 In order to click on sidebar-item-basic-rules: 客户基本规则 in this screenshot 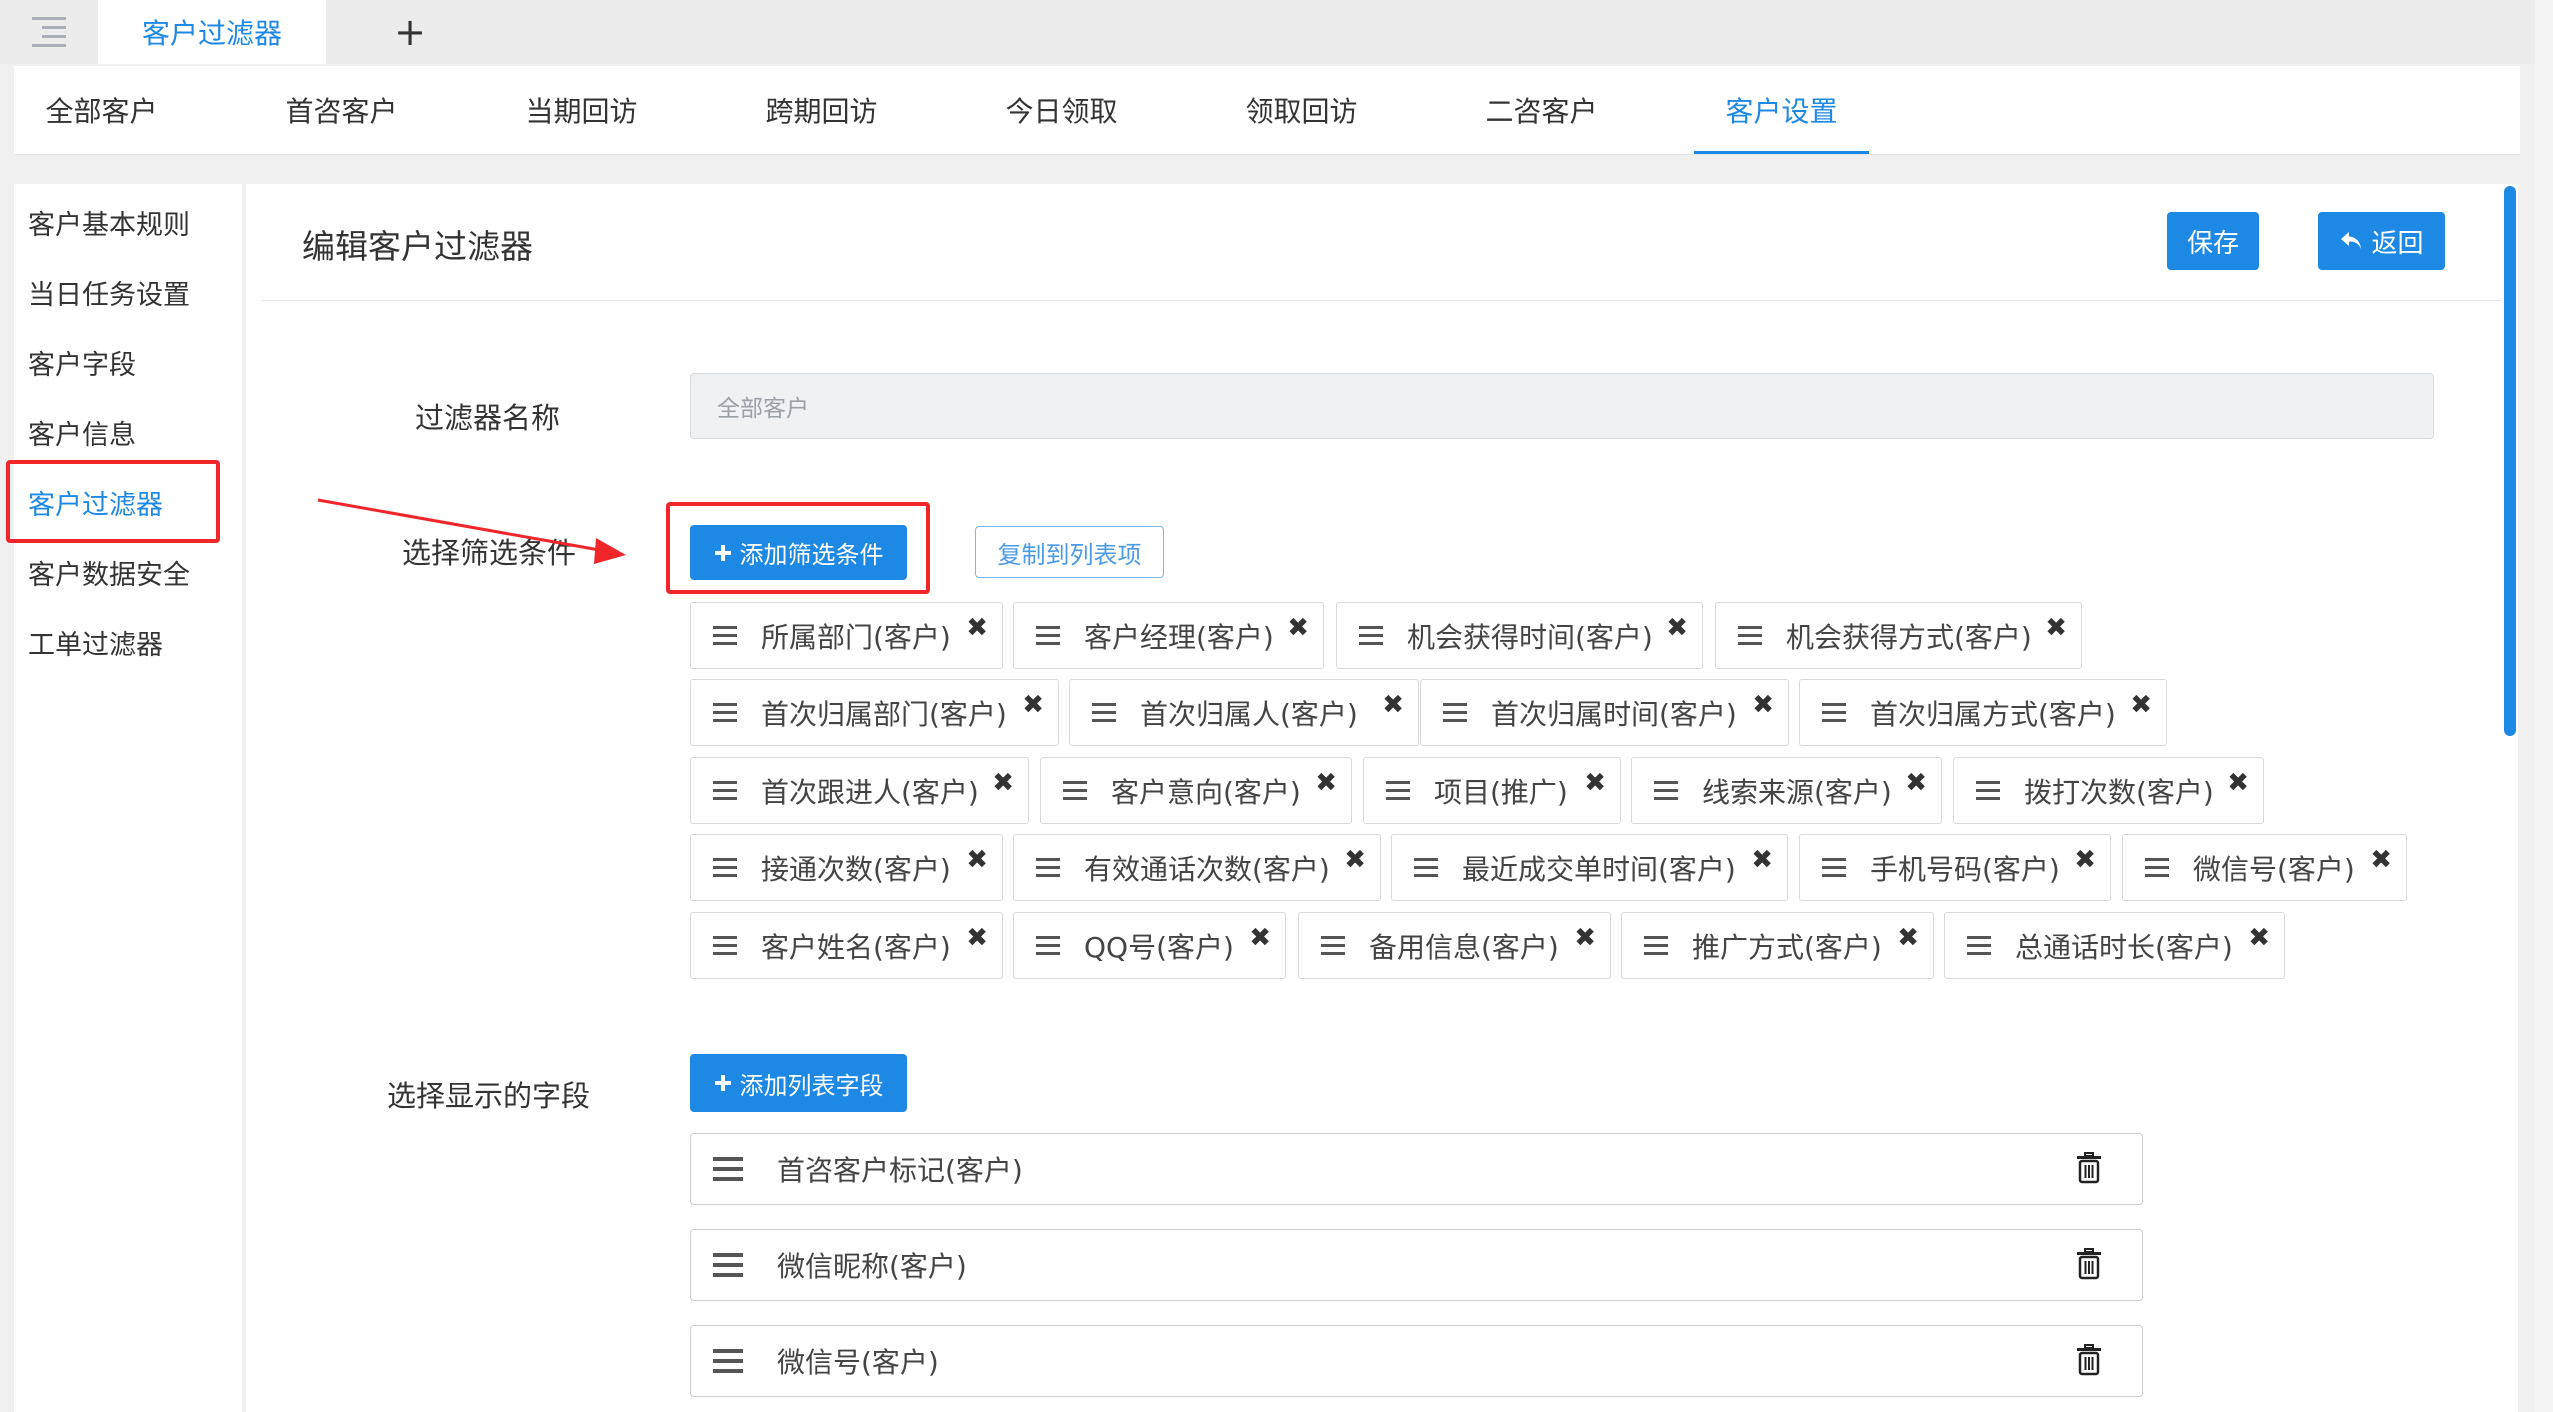, I will do `click(109, 222)`.